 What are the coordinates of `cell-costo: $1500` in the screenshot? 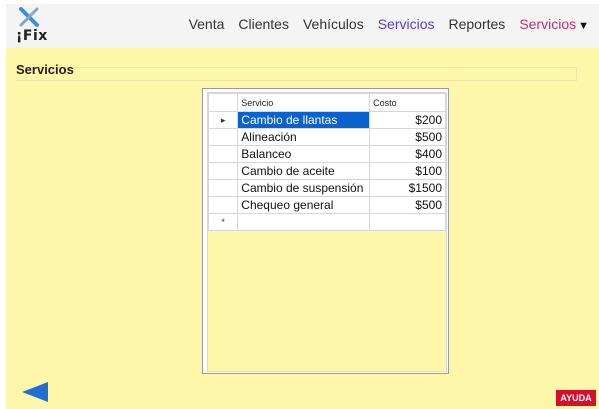 It's located at (407, 188).